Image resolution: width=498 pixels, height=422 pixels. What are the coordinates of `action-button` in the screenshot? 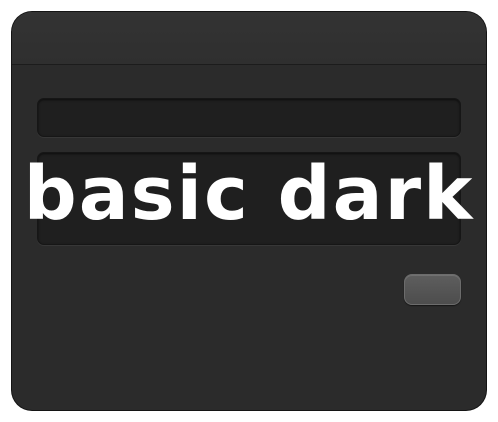 It's located at (432, 289).